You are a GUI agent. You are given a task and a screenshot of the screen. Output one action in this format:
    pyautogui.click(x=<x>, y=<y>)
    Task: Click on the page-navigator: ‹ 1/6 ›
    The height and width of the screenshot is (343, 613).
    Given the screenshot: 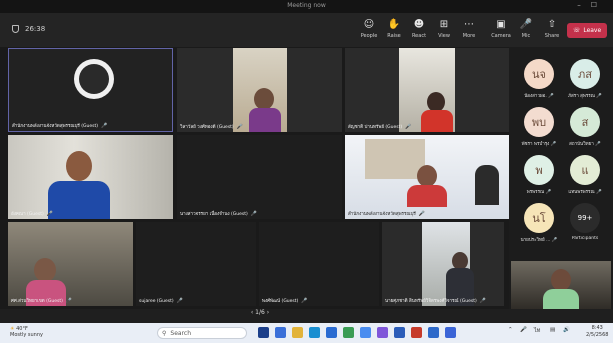 What is the action you would take?
    pyautogui.click(x=260, y=315)
    